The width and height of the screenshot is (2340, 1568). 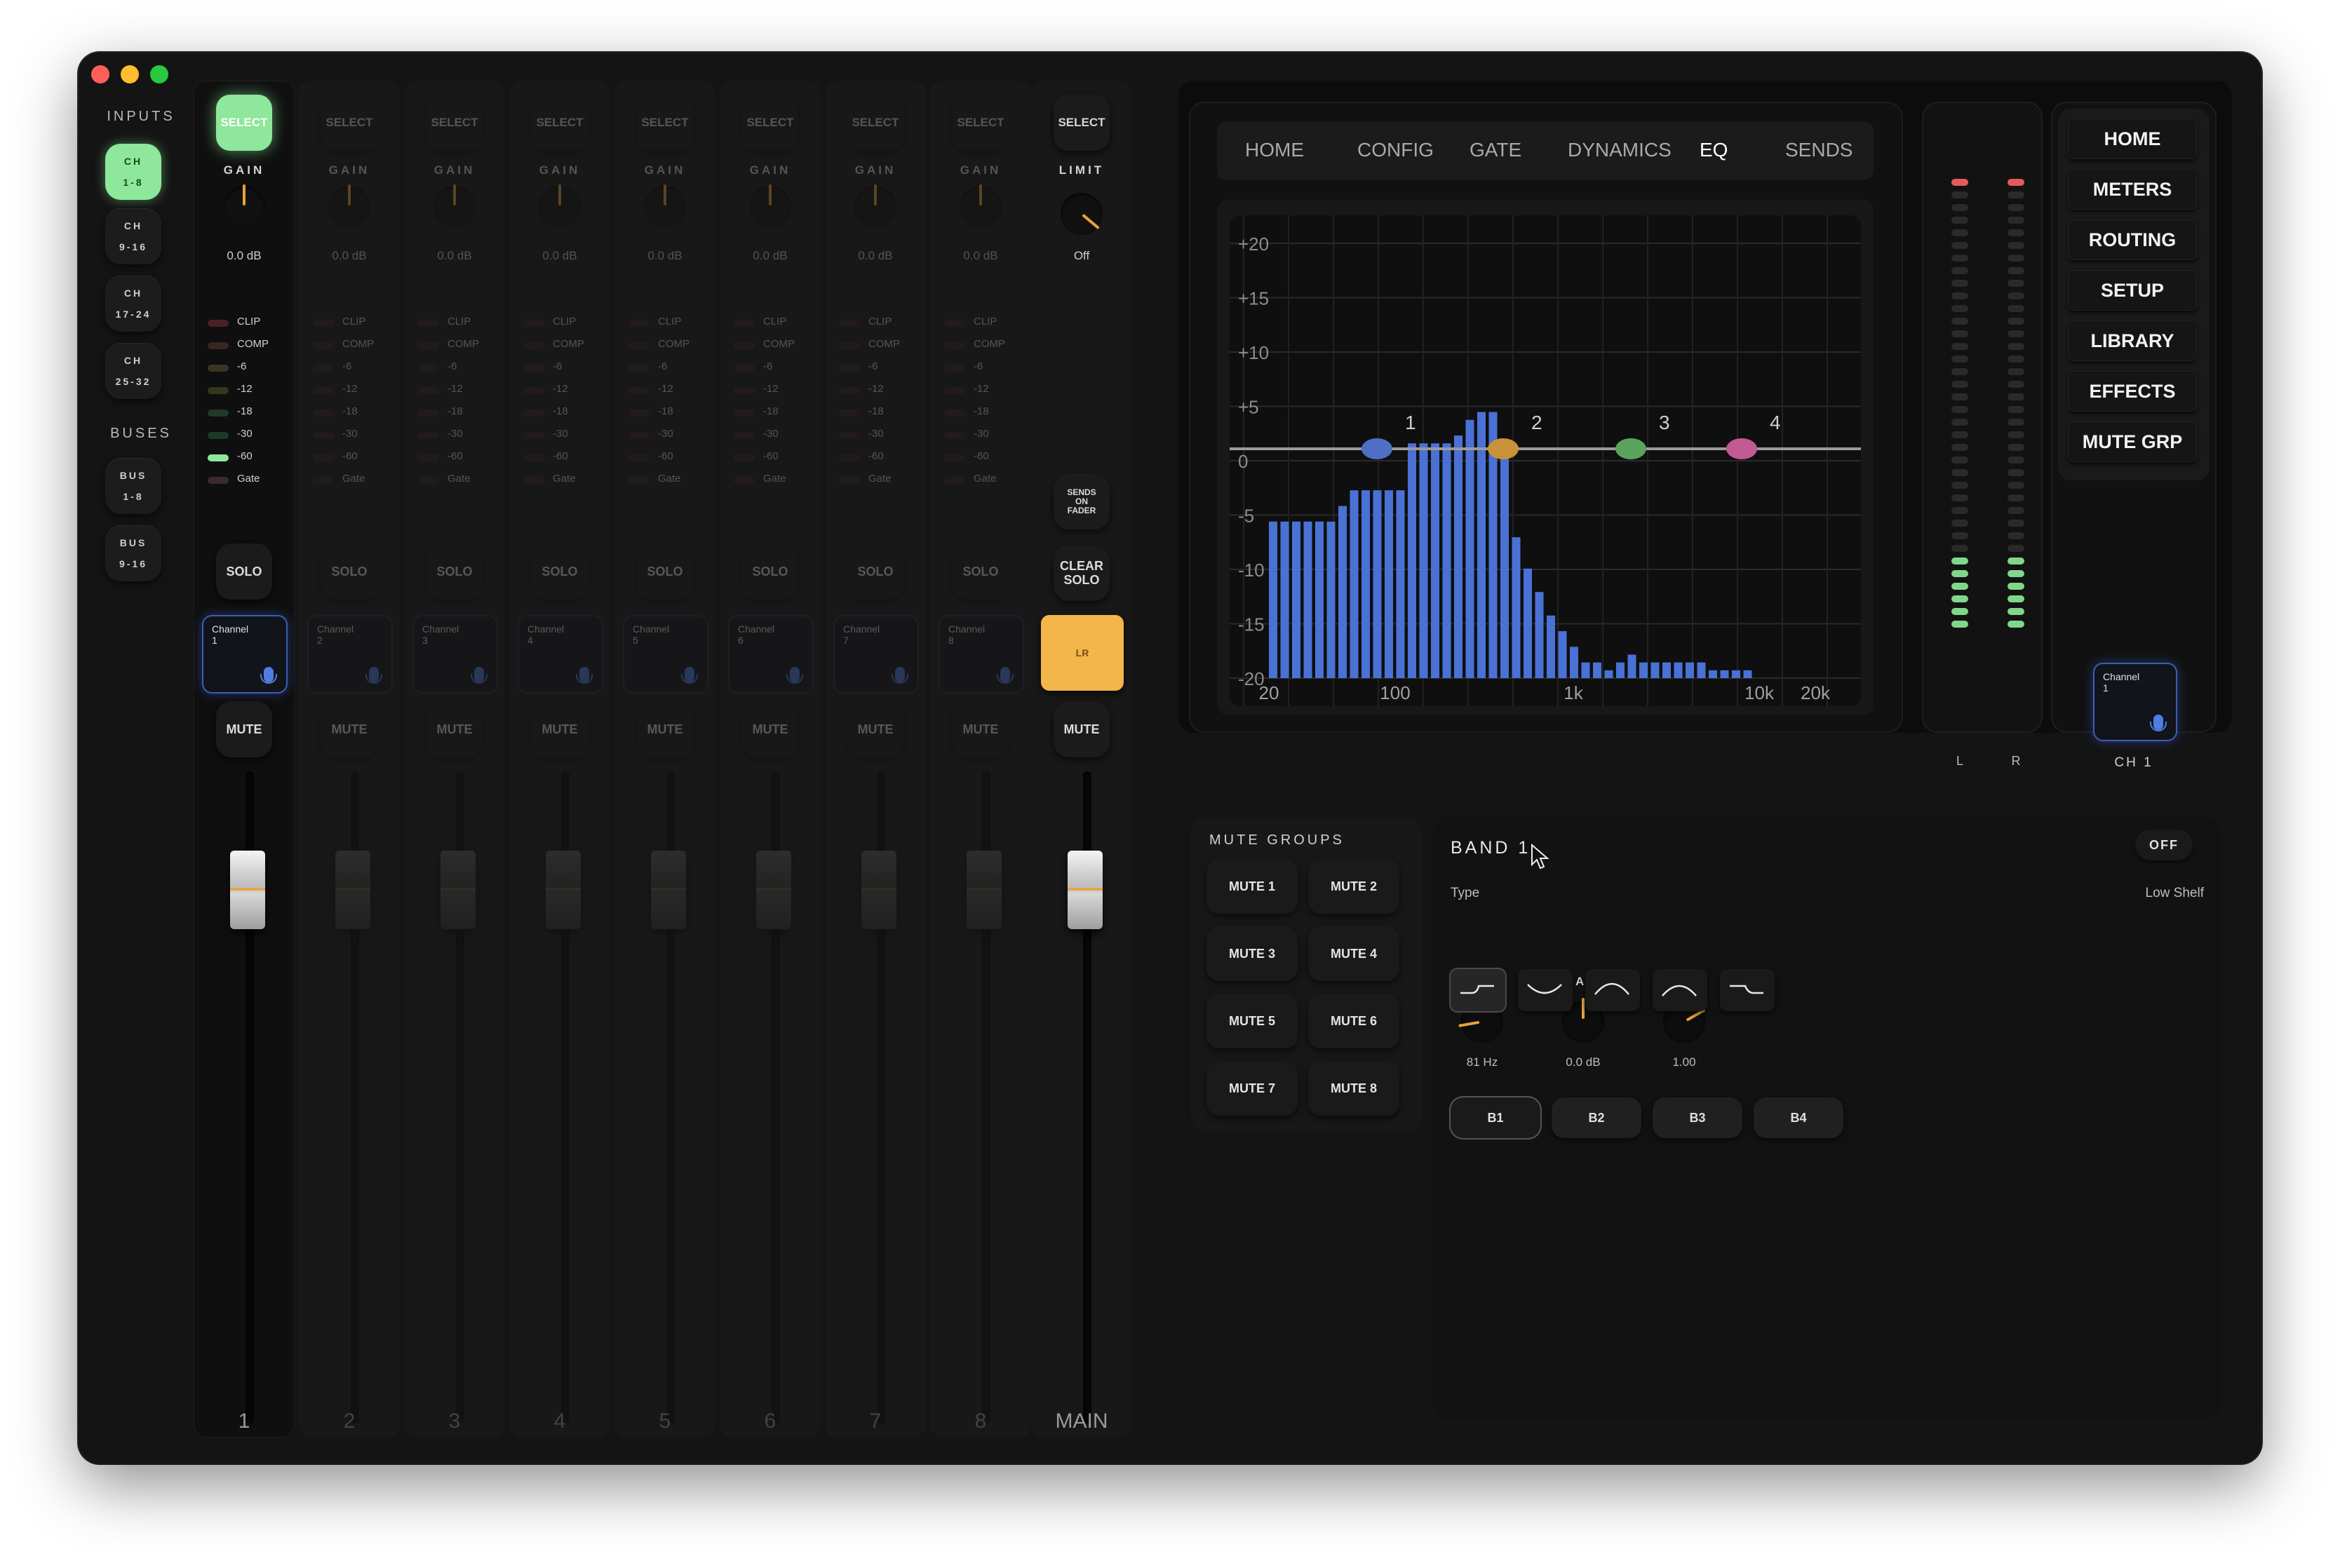 I want to click on mute-group-7-button: MUTE 7, so click(x=1252, y=1088).